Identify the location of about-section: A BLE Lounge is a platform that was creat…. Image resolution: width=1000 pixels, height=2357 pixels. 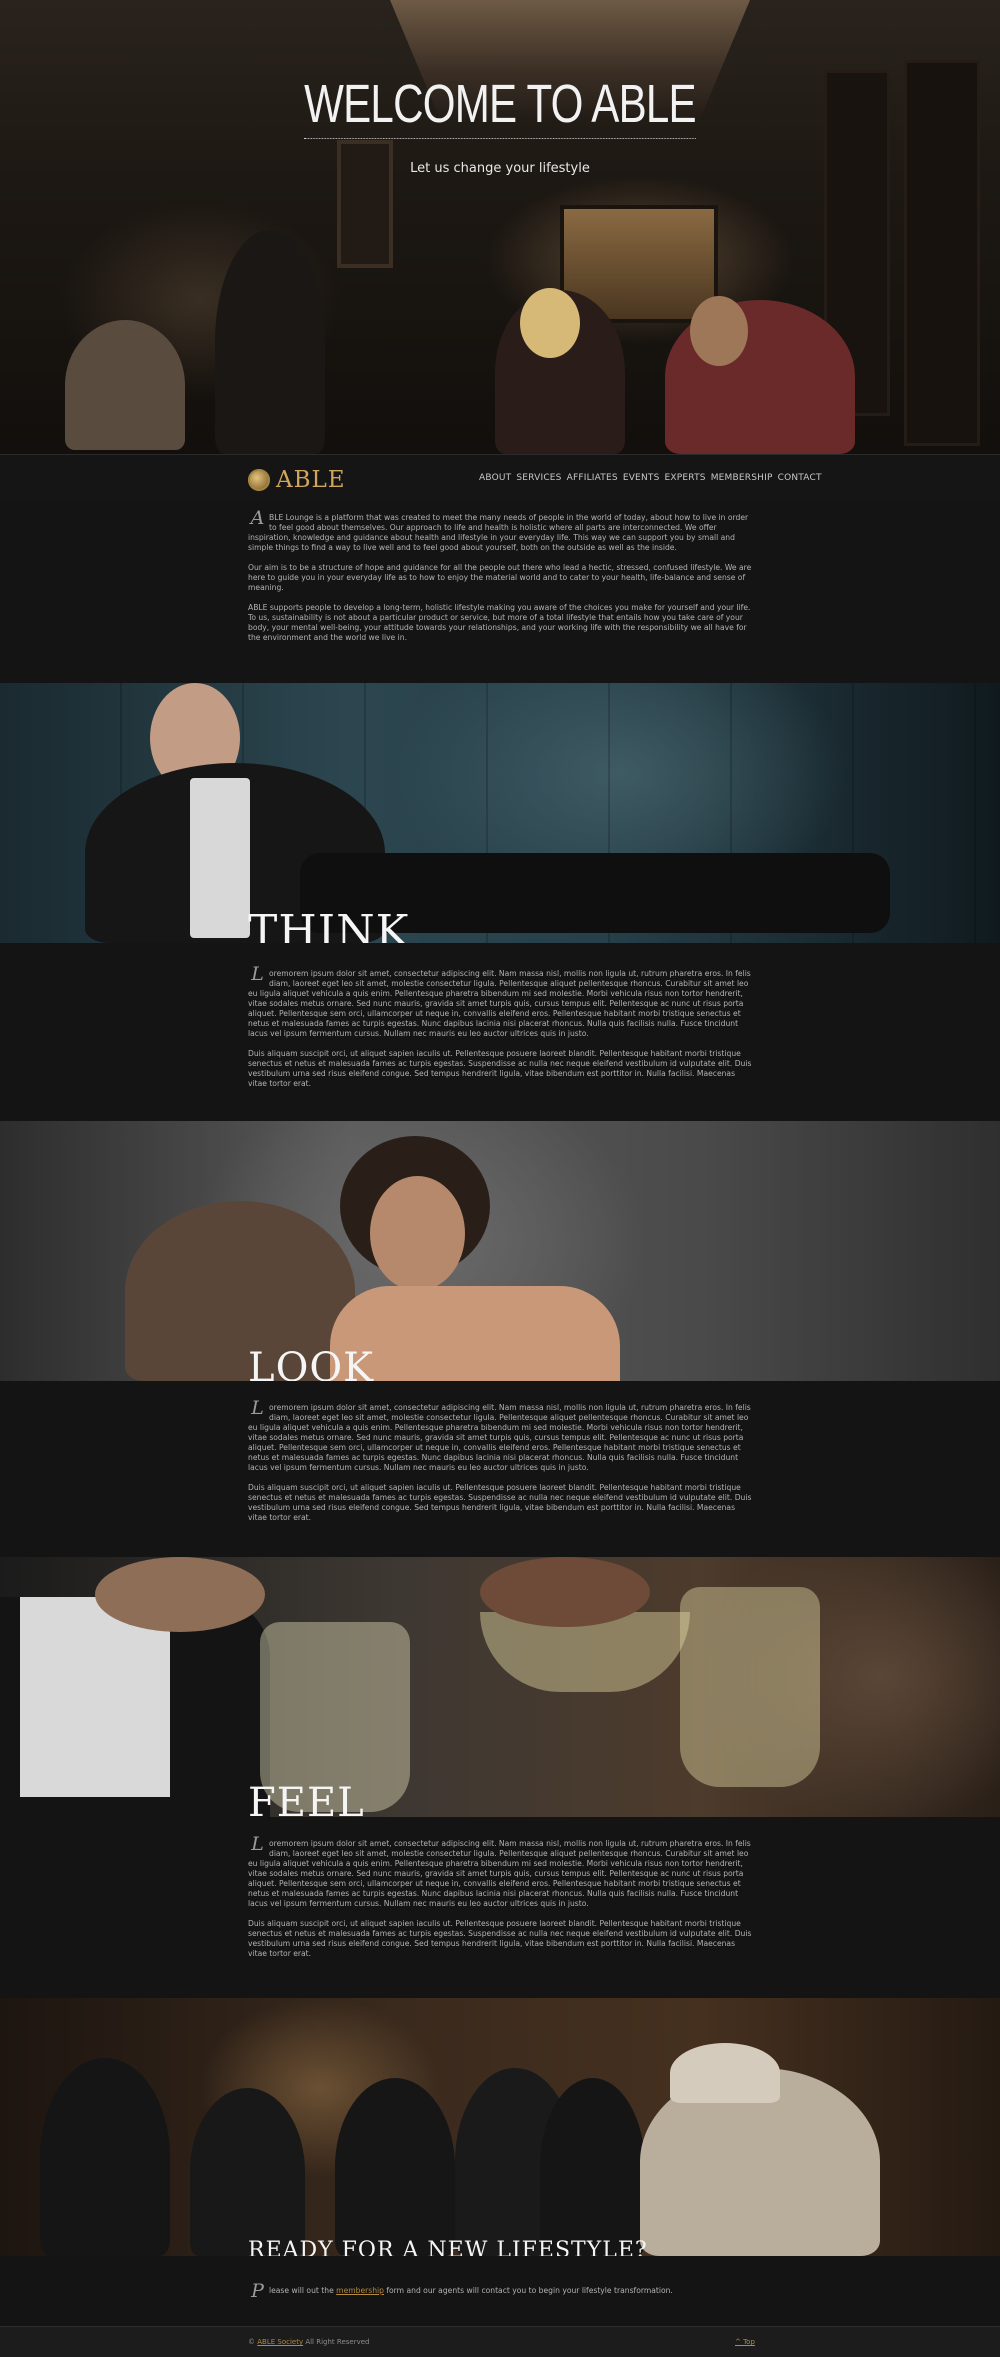
(500, 592).